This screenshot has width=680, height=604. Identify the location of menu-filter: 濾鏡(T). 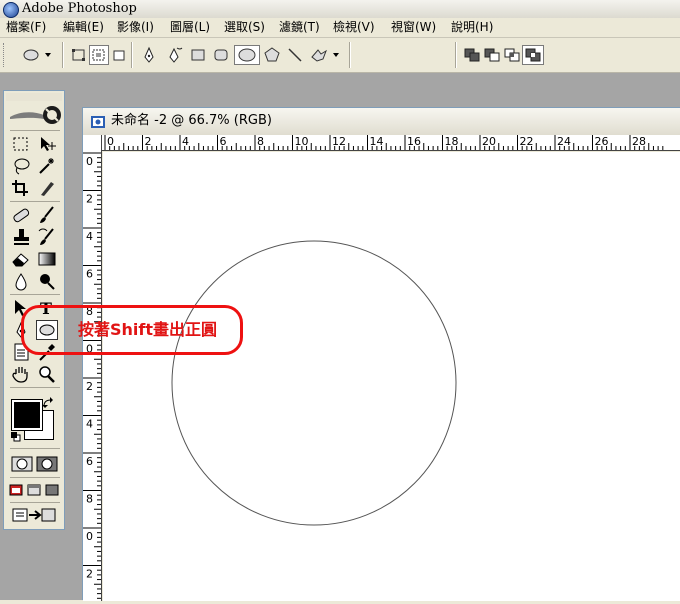
(299, 27).